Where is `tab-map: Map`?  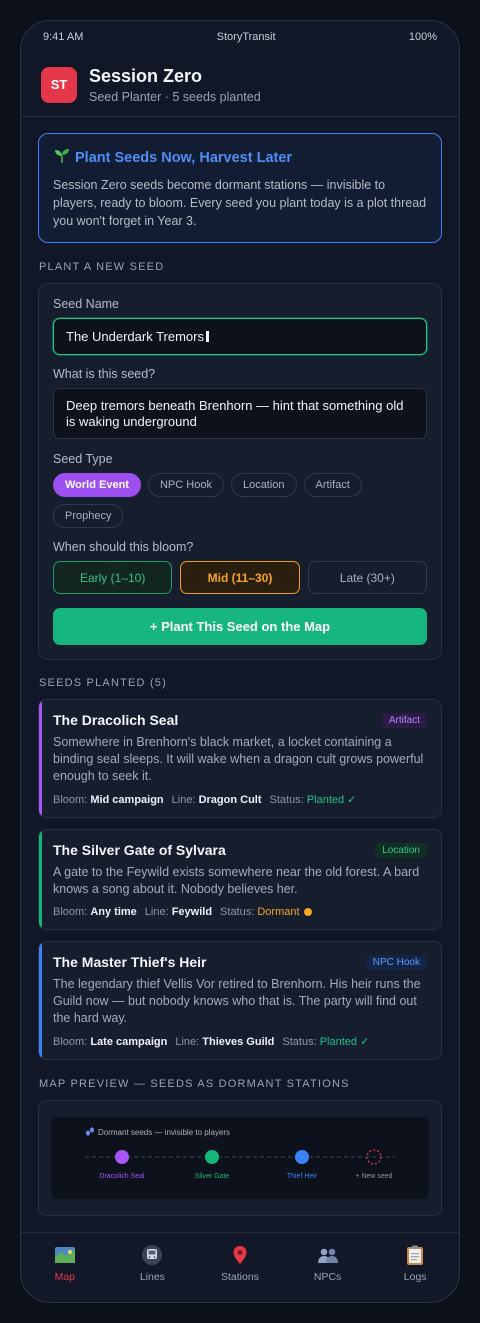
tab-map: Map is located at coordinates (65, 1267).